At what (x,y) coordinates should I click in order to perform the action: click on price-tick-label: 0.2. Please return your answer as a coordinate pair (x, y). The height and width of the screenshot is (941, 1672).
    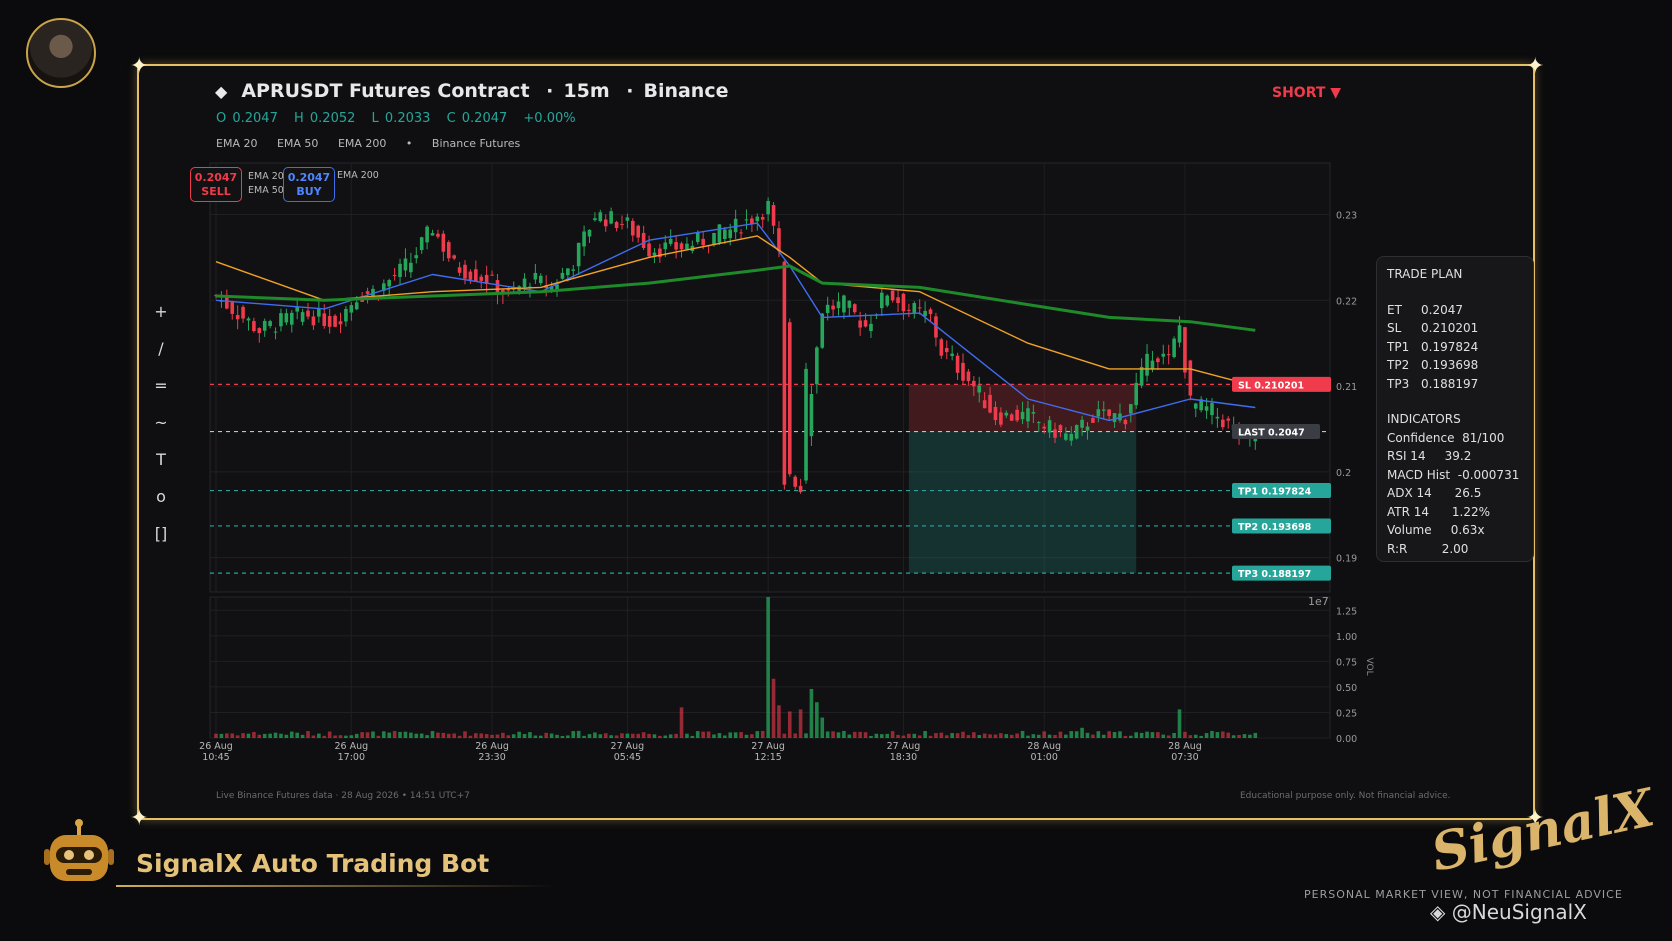
    Looking at the image, I should click on (1343, 473).